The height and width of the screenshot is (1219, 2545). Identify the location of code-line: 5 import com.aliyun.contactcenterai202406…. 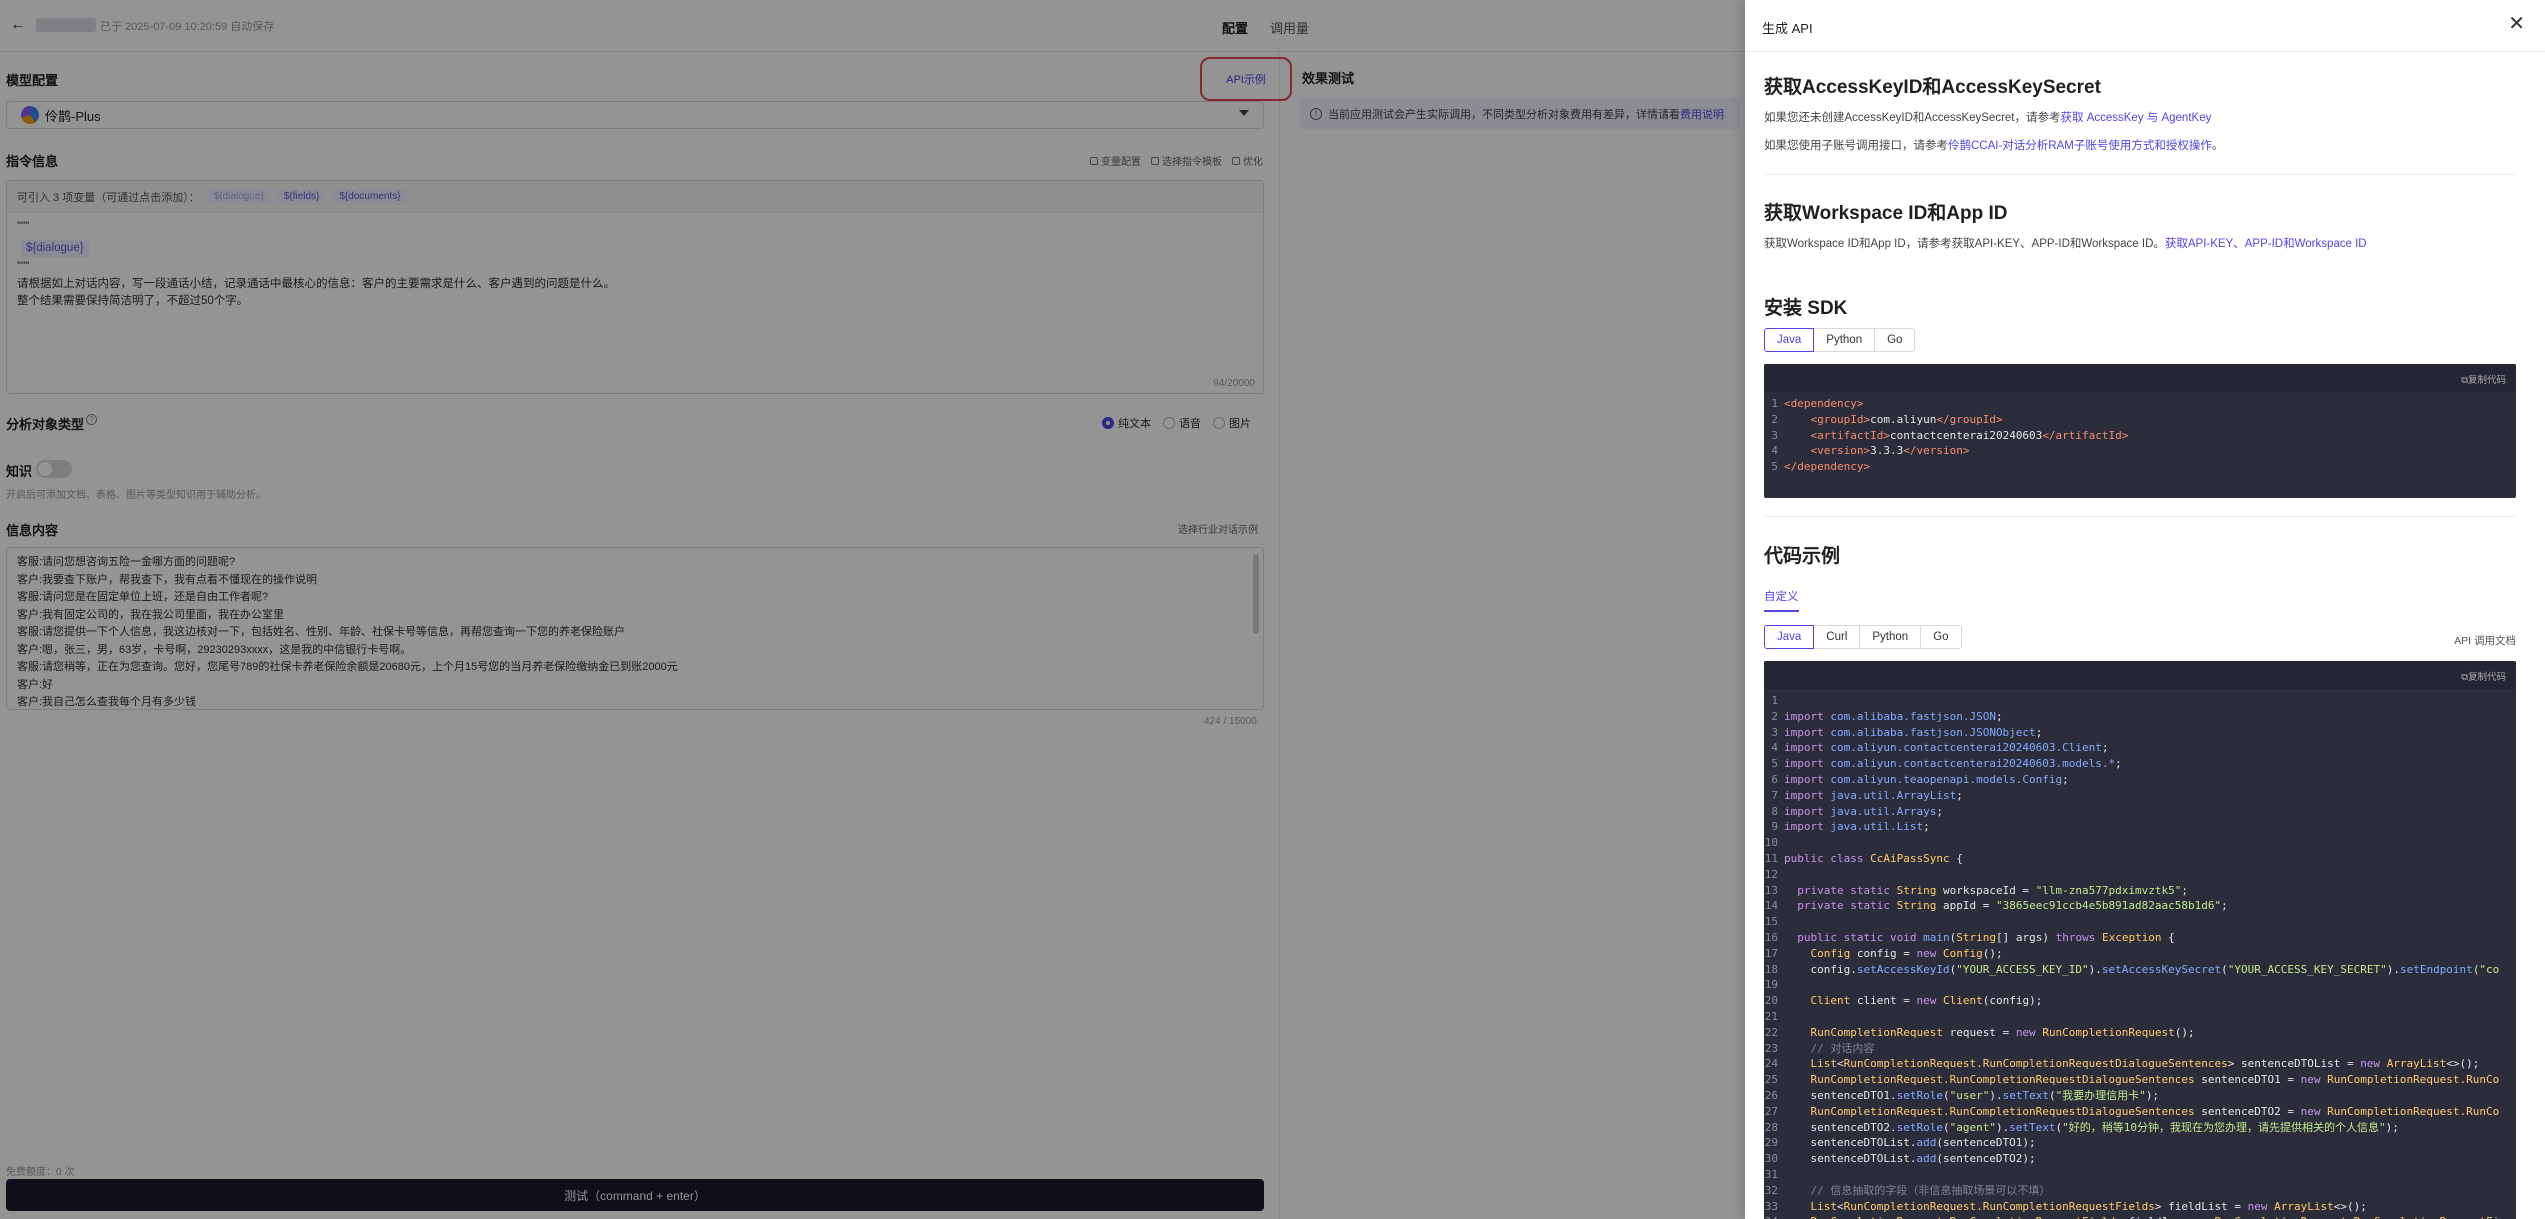
(2140, 764).